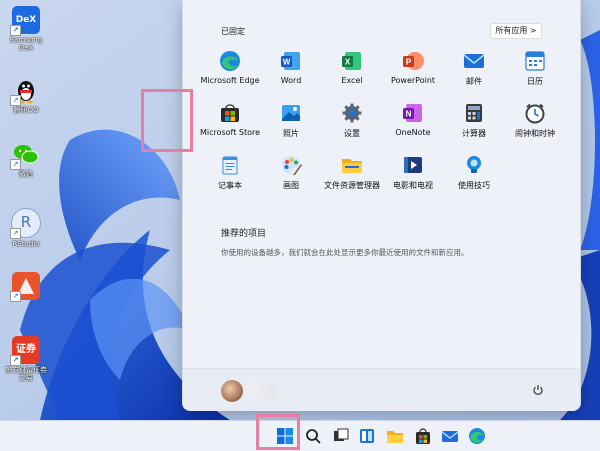 The width and height of the screenshot is (600, 451). I want to click on power-icon, so click(538, 390).